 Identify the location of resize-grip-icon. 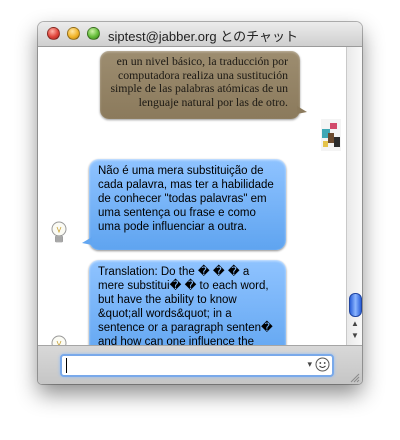
(355, 378).